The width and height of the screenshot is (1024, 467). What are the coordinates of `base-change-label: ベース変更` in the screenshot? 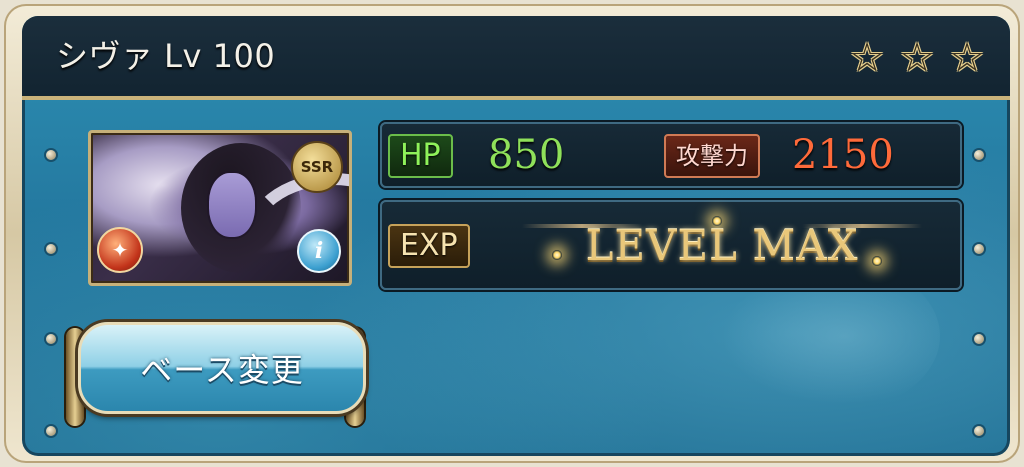 It's located at (222, 370).